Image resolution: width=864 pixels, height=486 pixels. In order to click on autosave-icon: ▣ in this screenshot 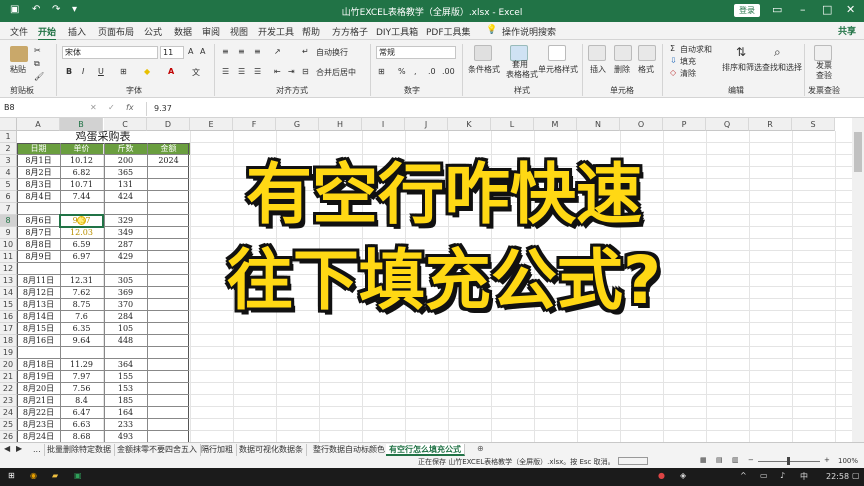, I will do `click(14, 9)`.